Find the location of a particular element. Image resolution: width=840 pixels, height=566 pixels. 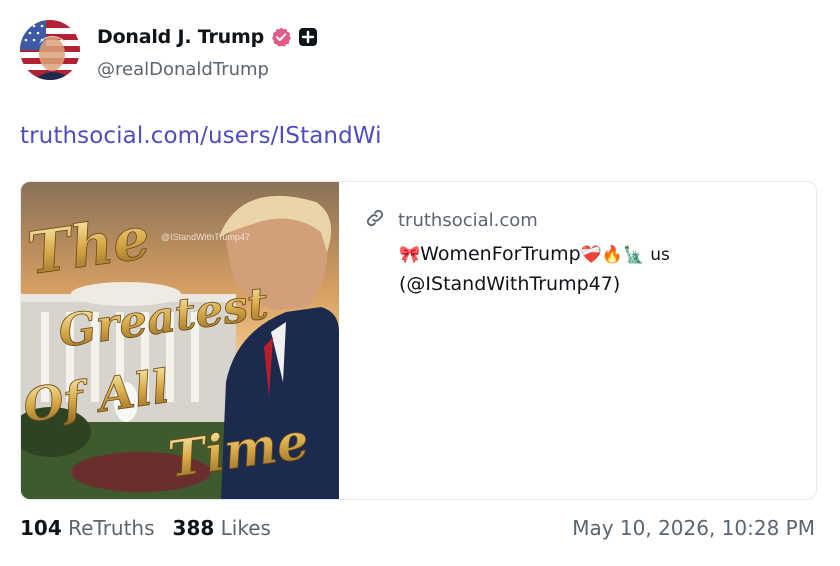

post-stats: 104 ReTruths 388 Likes is located at coordinates (145, 528).